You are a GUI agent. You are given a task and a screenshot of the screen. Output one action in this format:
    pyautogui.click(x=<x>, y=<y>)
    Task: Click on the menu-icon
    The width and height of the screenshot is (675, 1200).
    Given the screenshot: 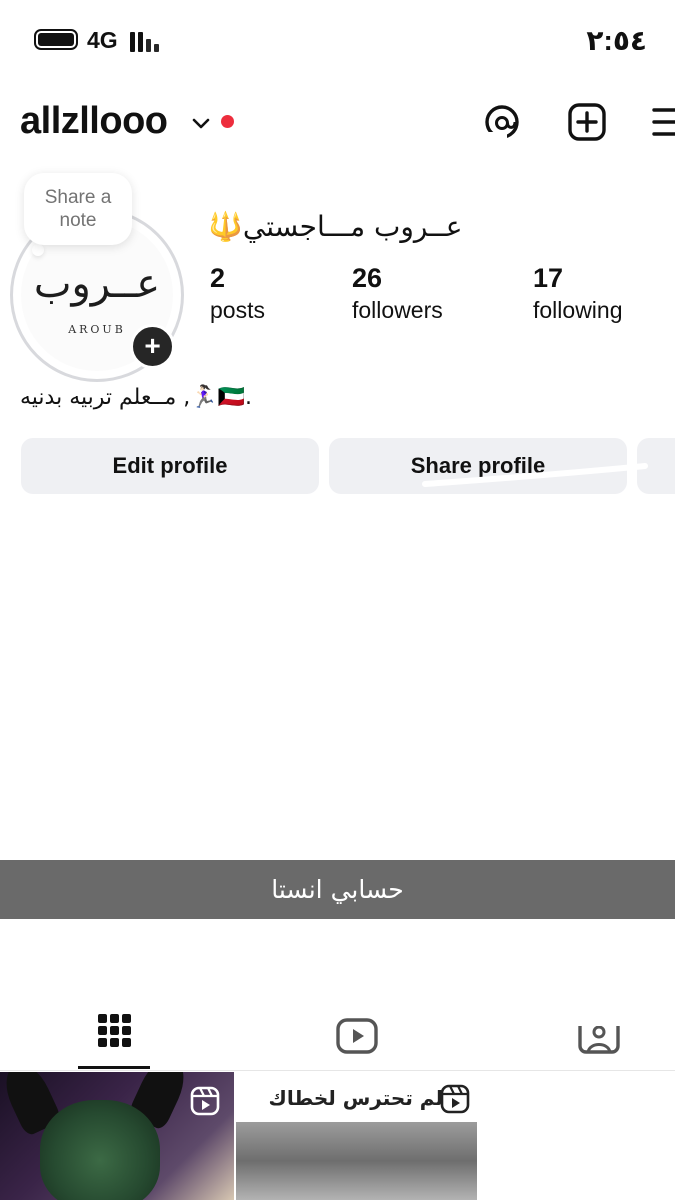 What is the action you would take?
    pyautogui.click(x=662, y=122)
    